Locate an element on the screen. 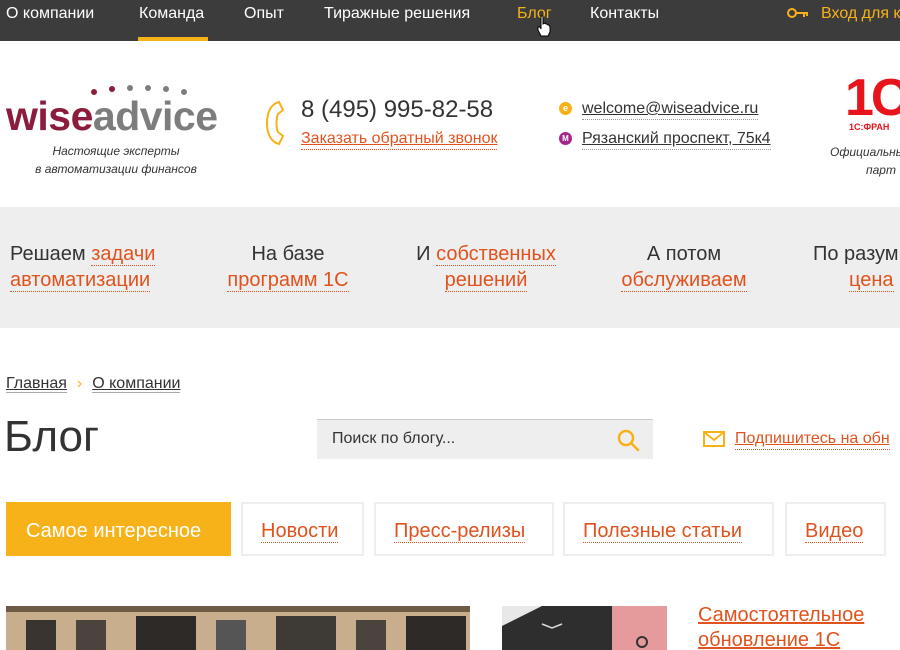 The image size is (900, 650). band-item-tasks: Решаем задачи автоматизации is located at coordinates (83, 267).